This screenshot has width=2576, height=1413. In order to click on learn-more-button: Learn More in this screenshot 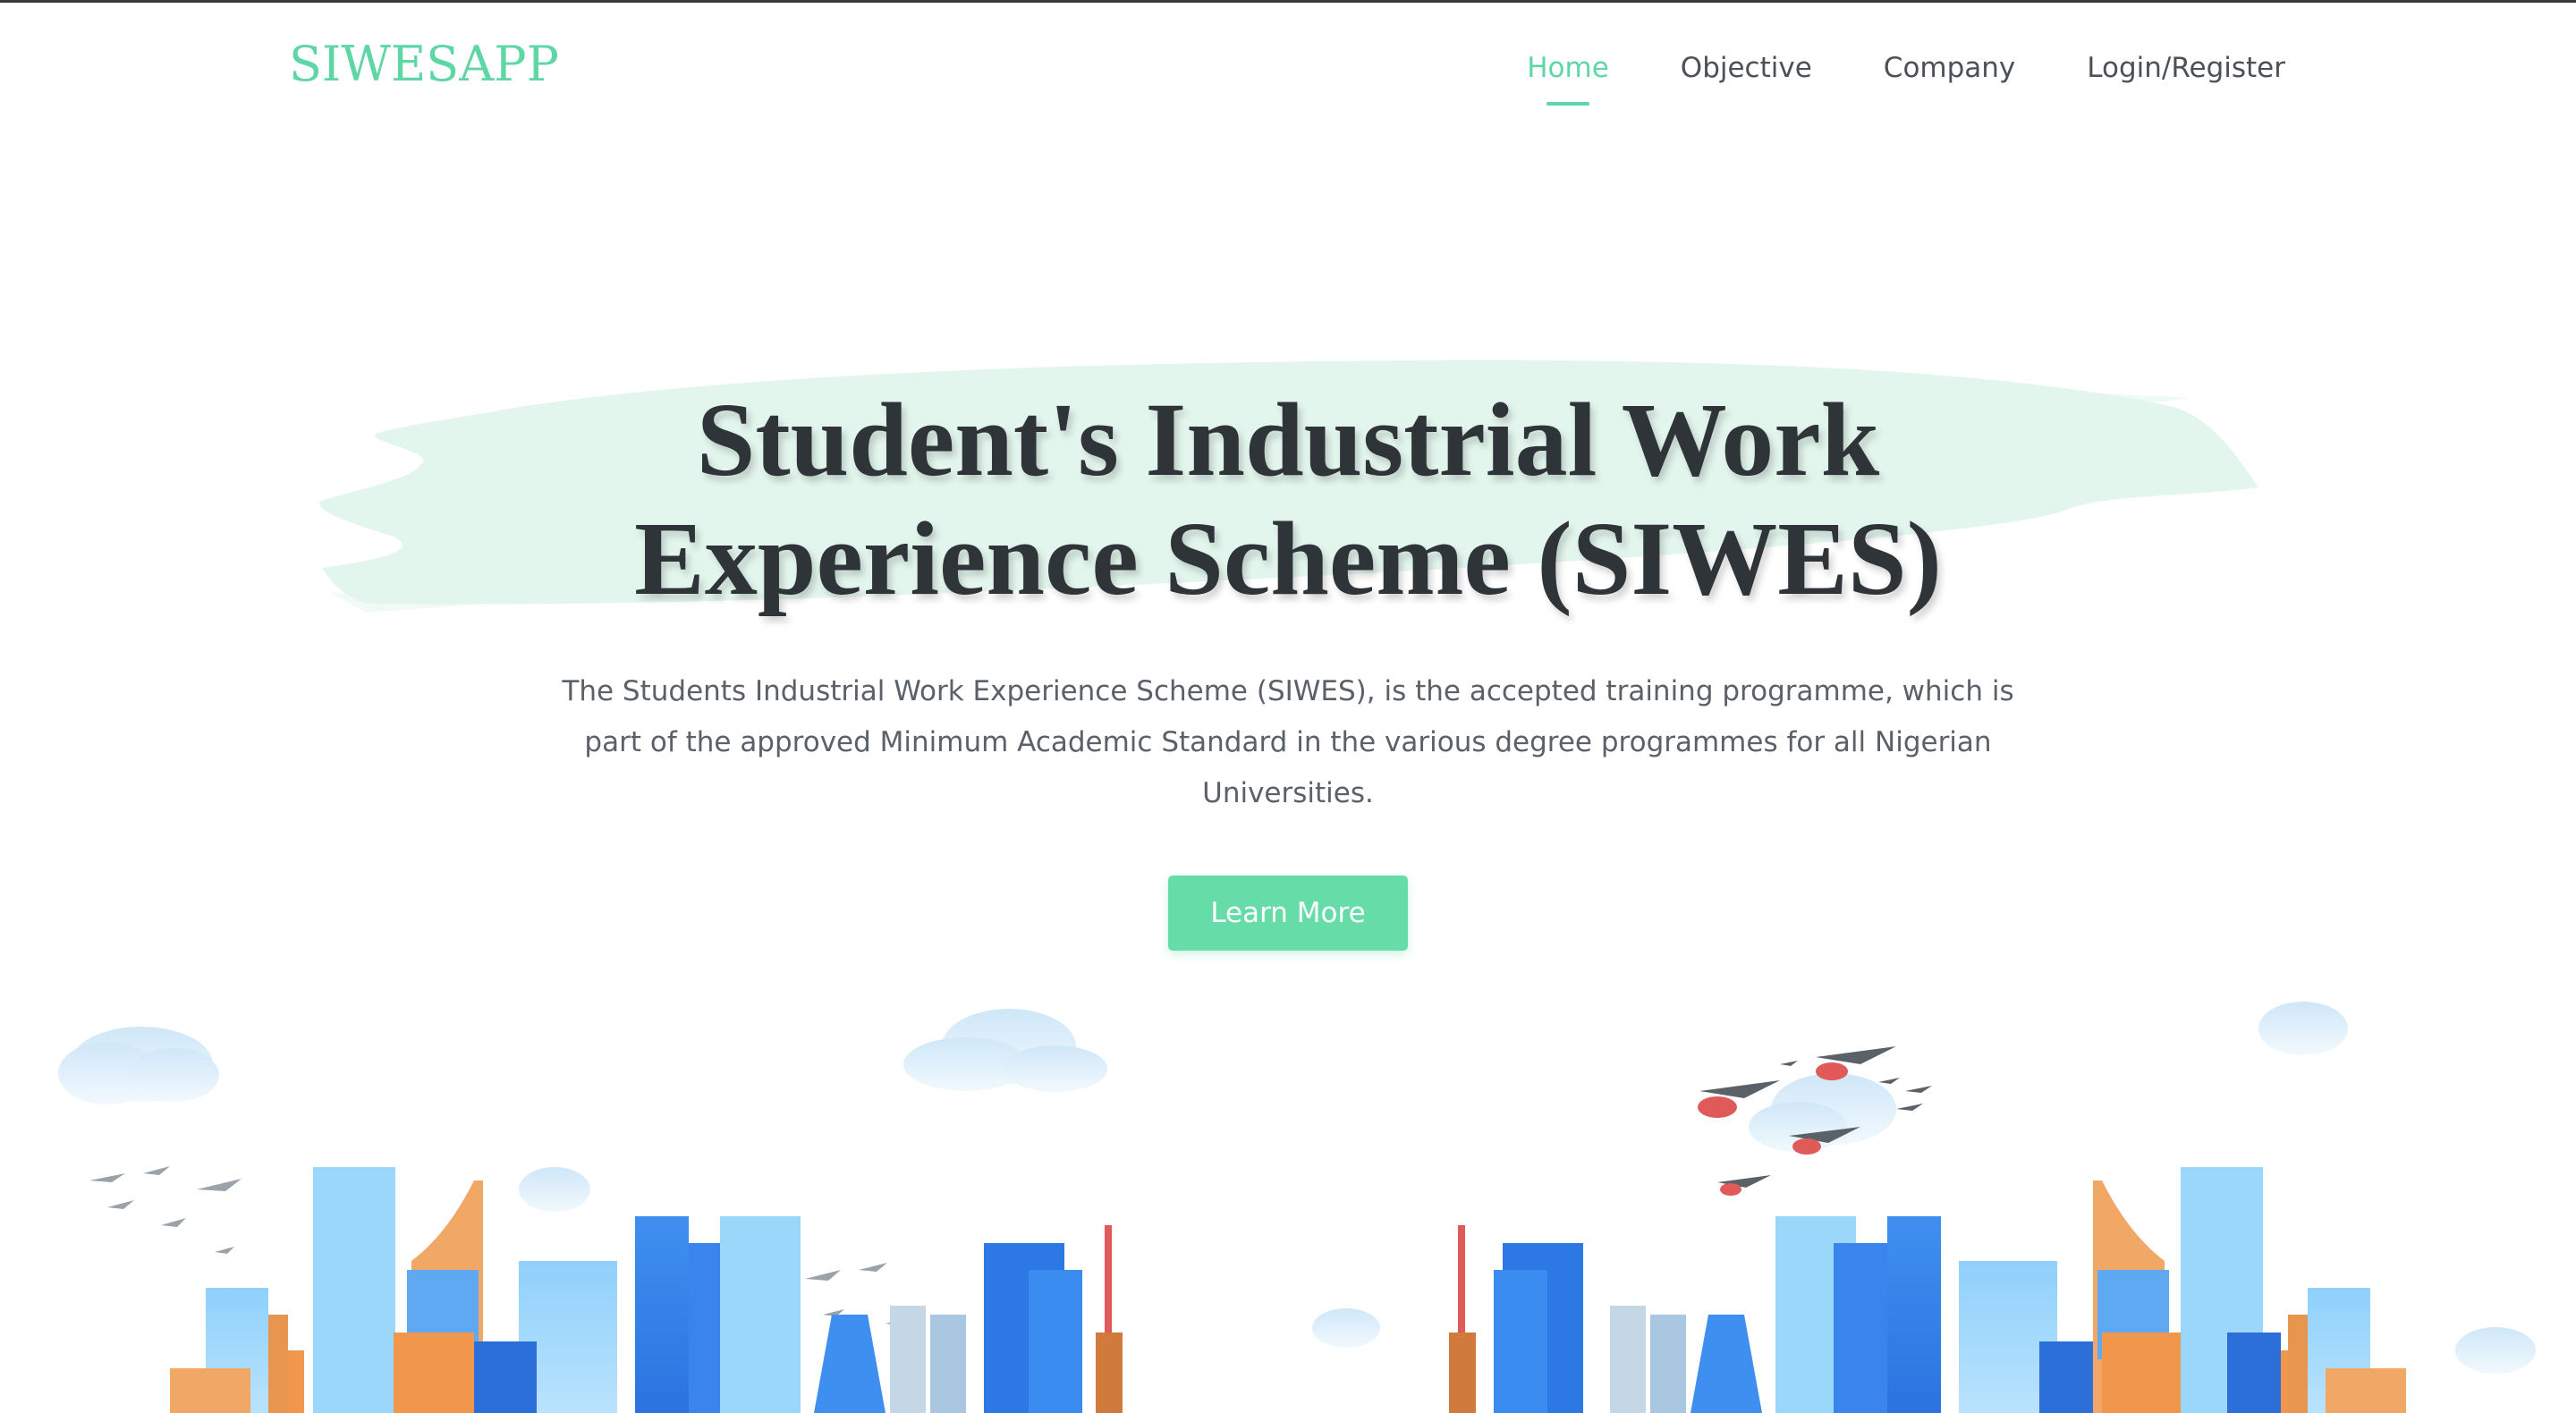, I will do `click(1288, 913)`.